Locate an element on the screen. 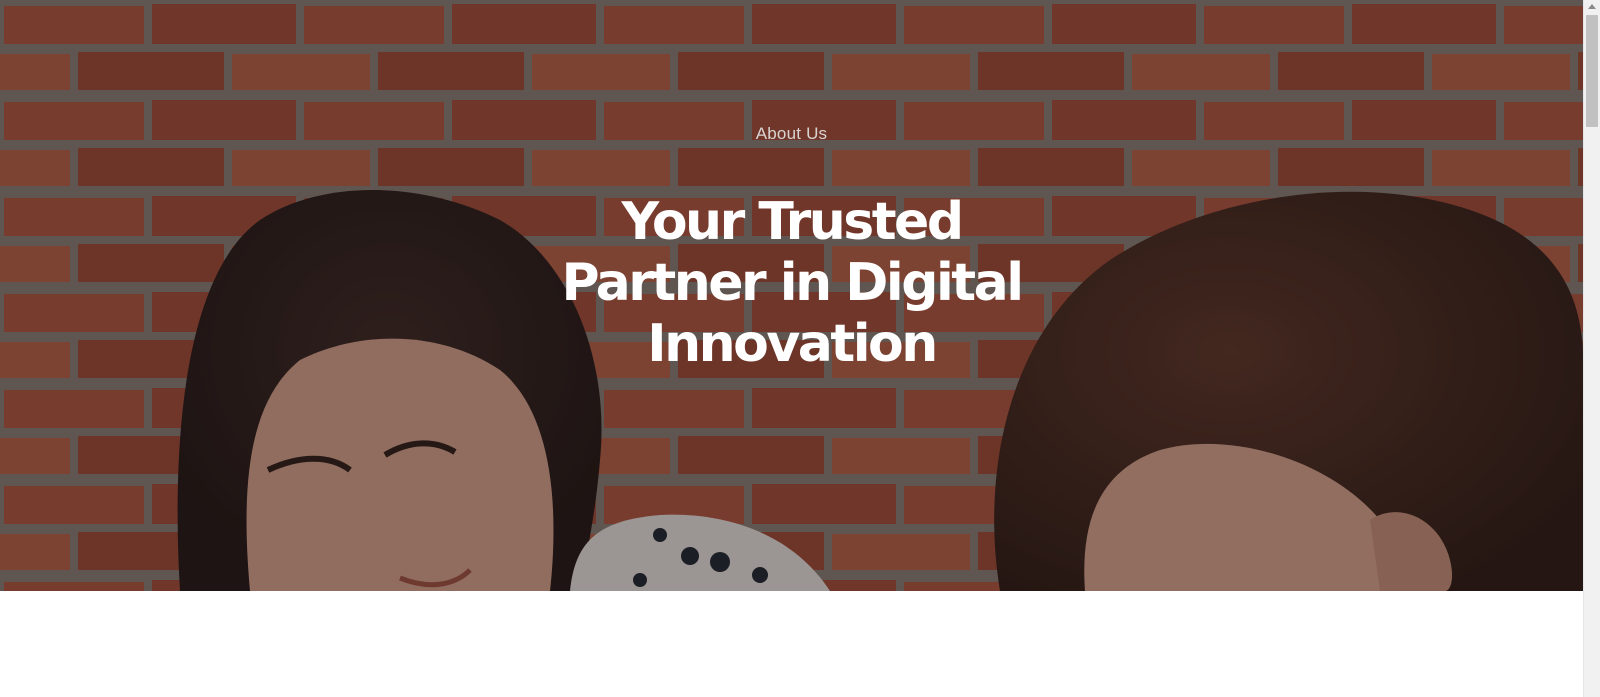 This screenshot has width=1600, height=697. section-eyebrow: About Us is located at coordinates (791, 133).